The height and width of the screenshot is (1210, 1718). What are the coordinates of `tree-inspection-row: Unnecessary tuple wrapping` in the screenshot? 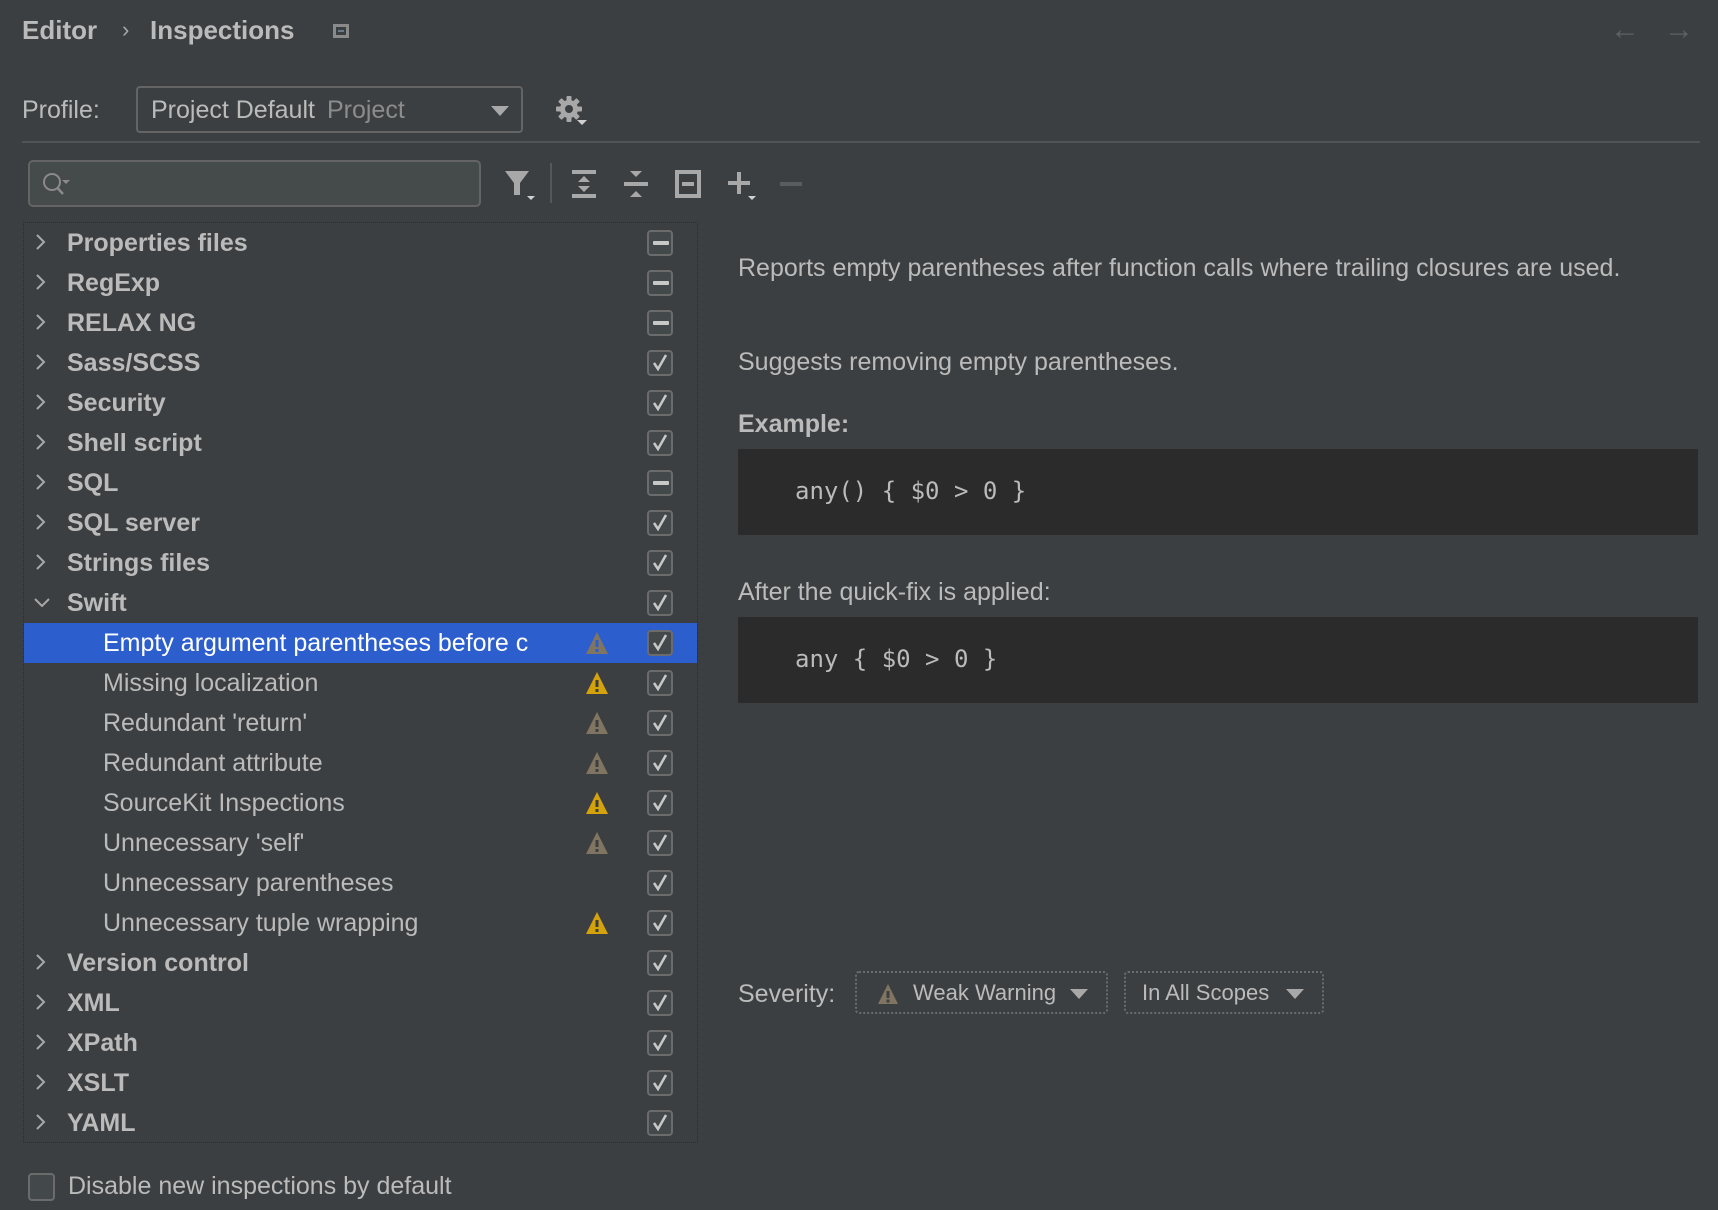 It's located at (360, 923).